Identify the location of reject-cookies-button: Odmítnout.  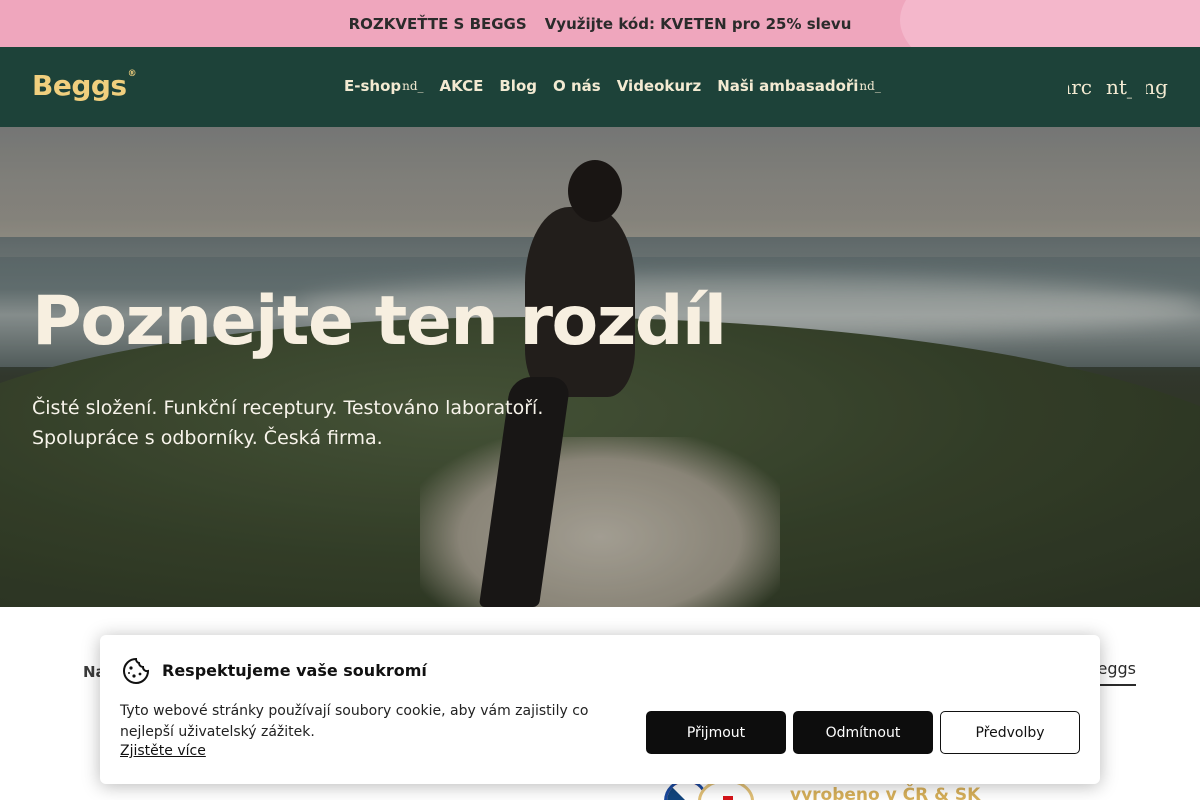
(863, 732).